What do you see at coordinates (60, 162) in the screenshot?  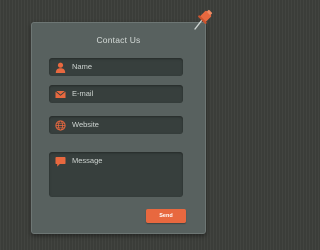 I see `speech-bubble-icon` at bounding box center [60, 162].